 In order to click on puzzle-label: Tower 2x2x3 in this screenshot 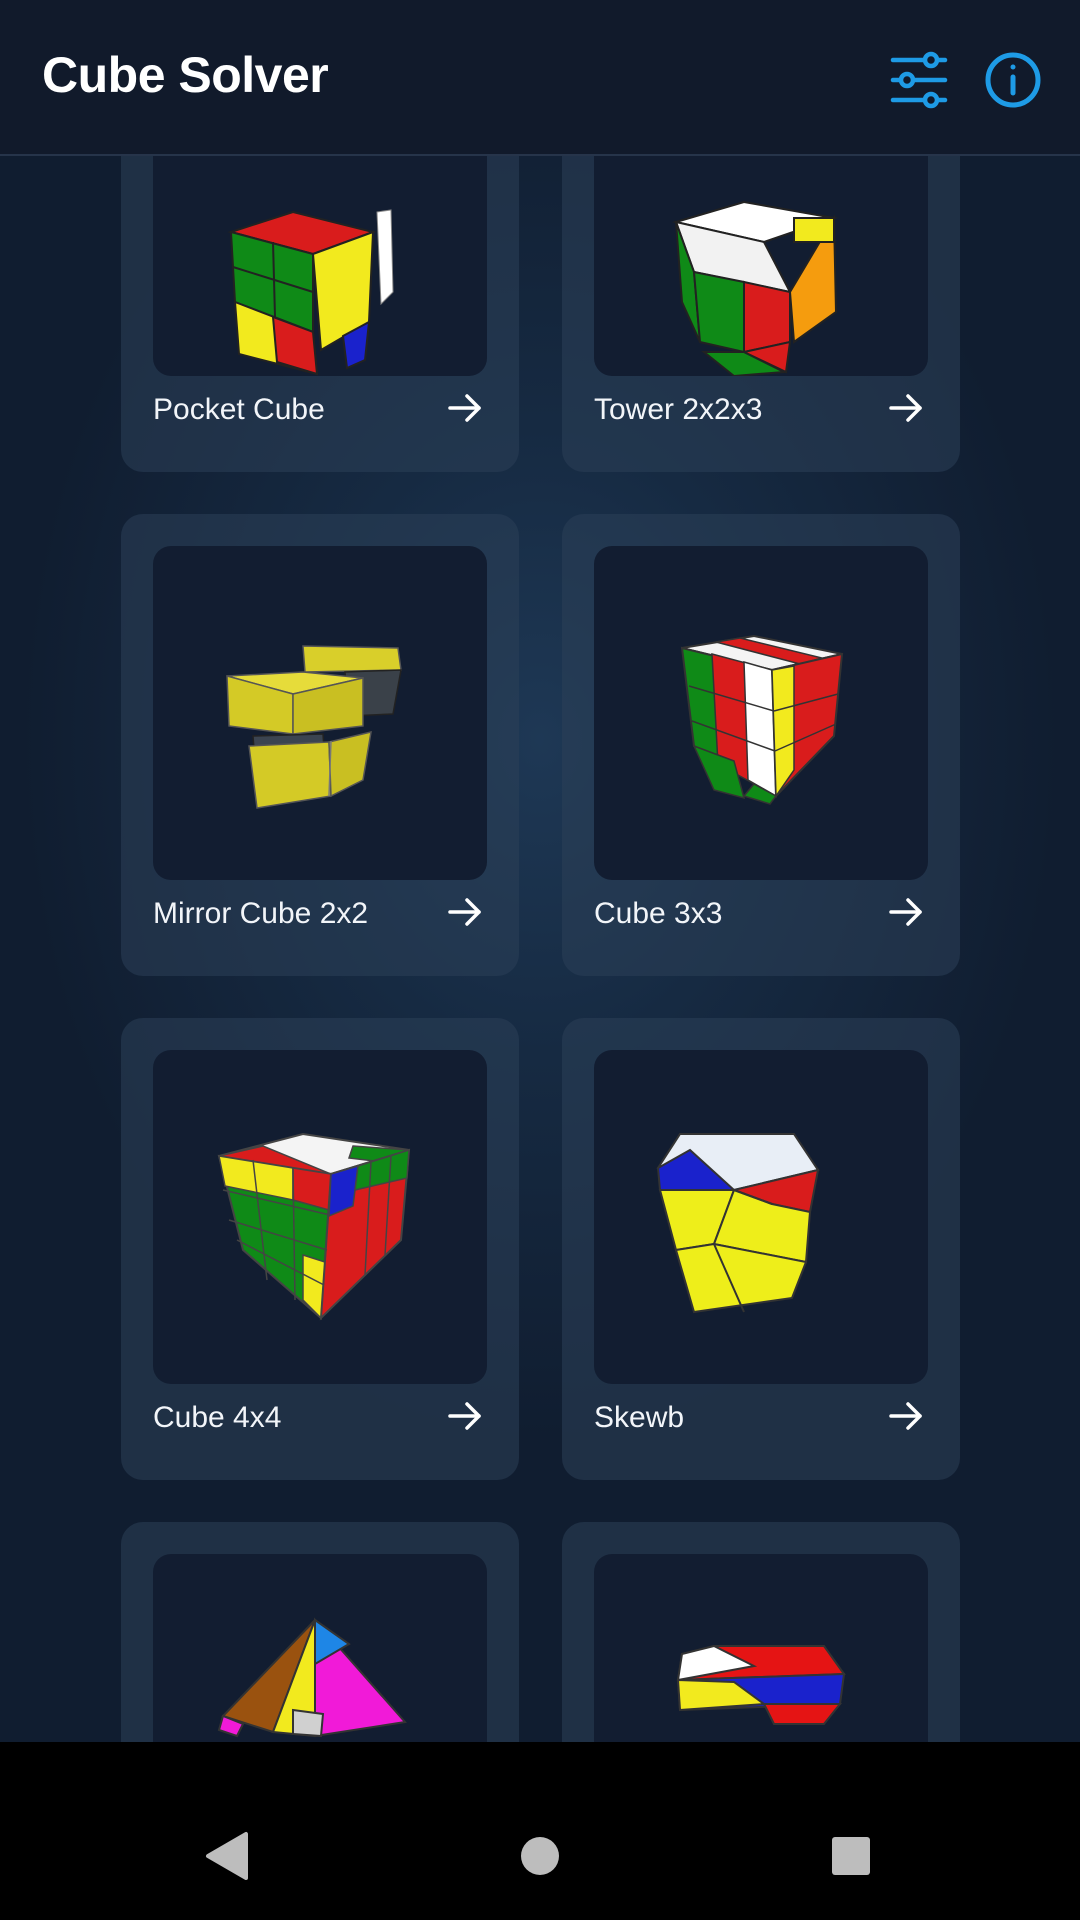, I will do `click(678, 409)`.